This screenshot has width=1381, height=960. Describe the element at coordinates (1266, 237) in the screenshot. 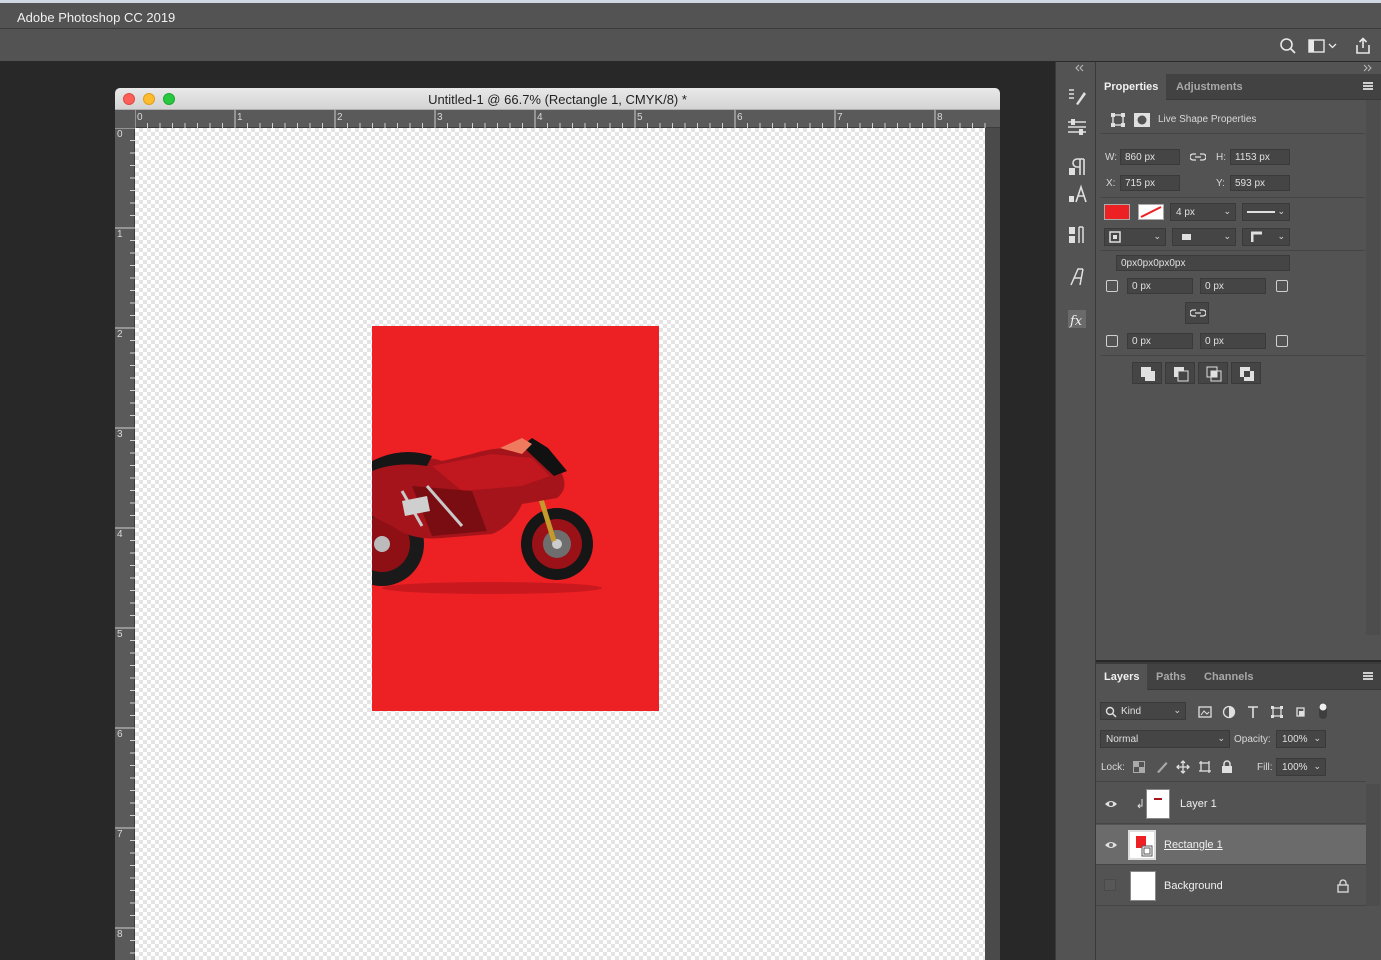

I see `stroke-corners-dropdown: ⌄` at that location.